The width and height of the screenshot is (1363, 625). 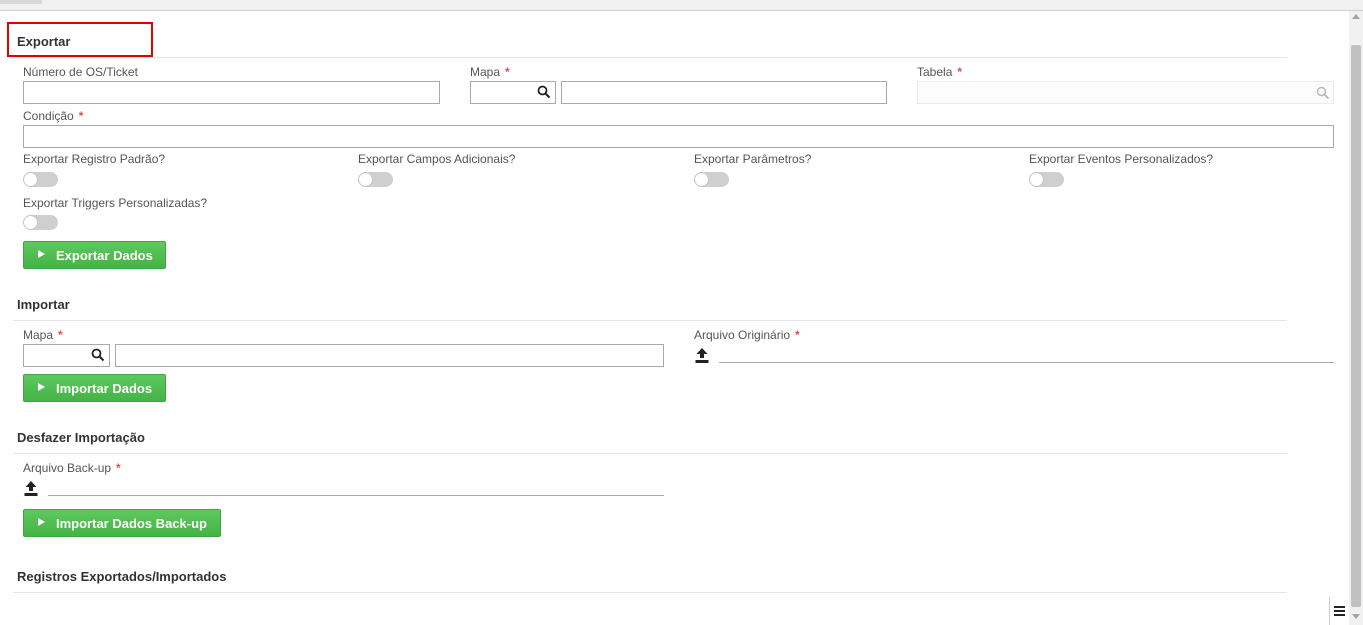 What do you see at coordinates (650, 592) in the screenshot?
I see `records-divider` at bounding box center [650, 592].